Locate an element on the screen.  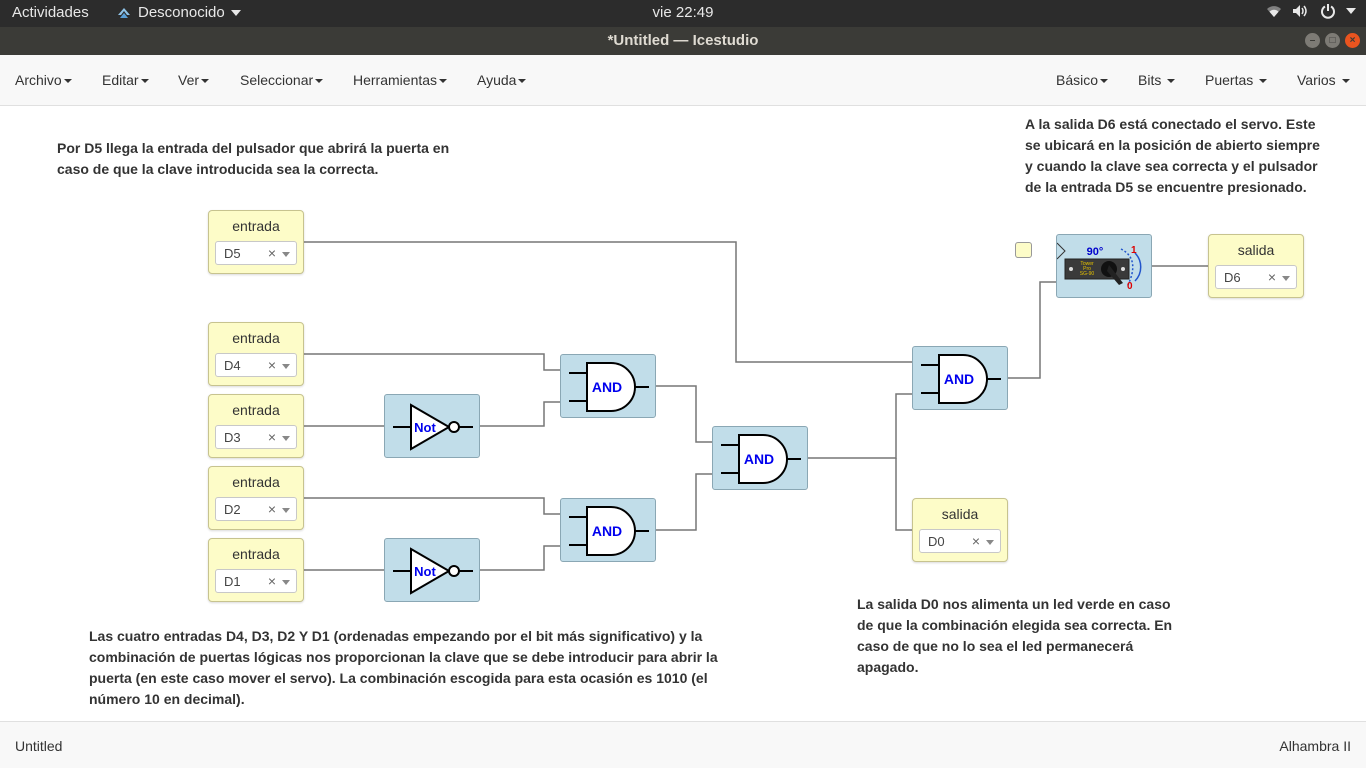
menu-bits: Bits is located at coordinates (1157, 80).